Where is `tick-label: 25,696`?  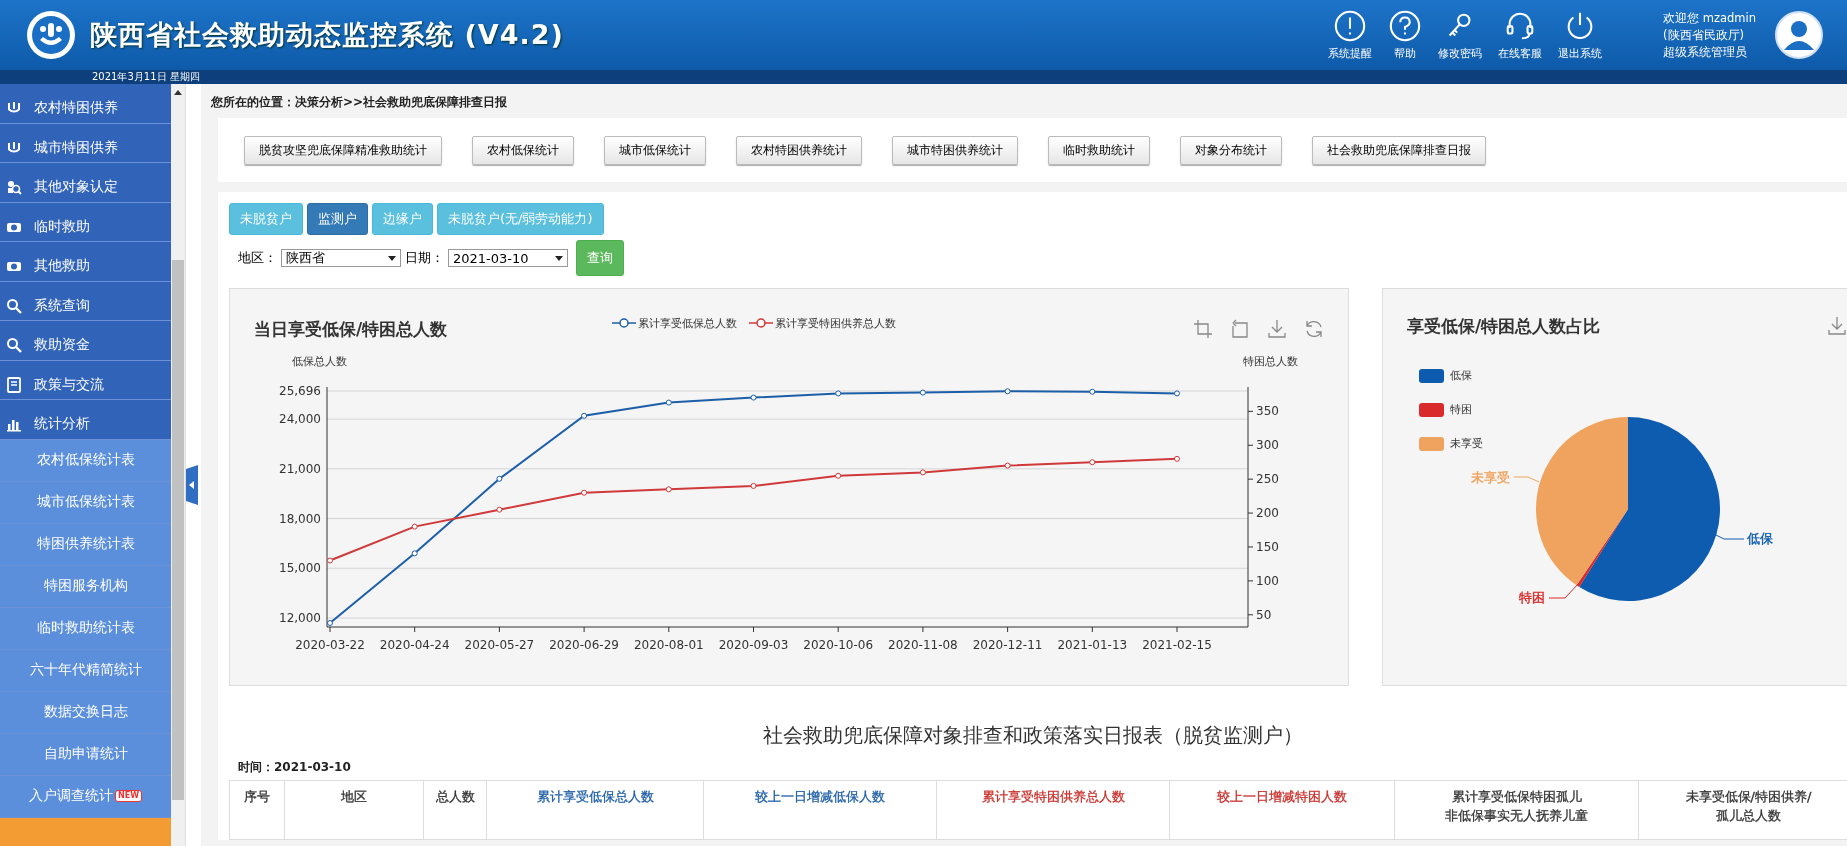
tick-label: 25,696 is located at coordinates (300, 391).